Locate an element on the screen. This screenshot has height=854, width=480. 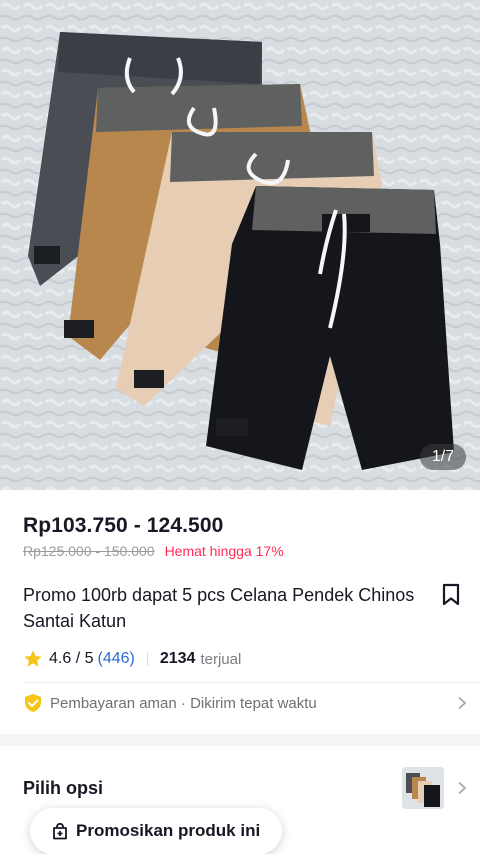
sold-label: terjual is located at coordinates (221, 659).